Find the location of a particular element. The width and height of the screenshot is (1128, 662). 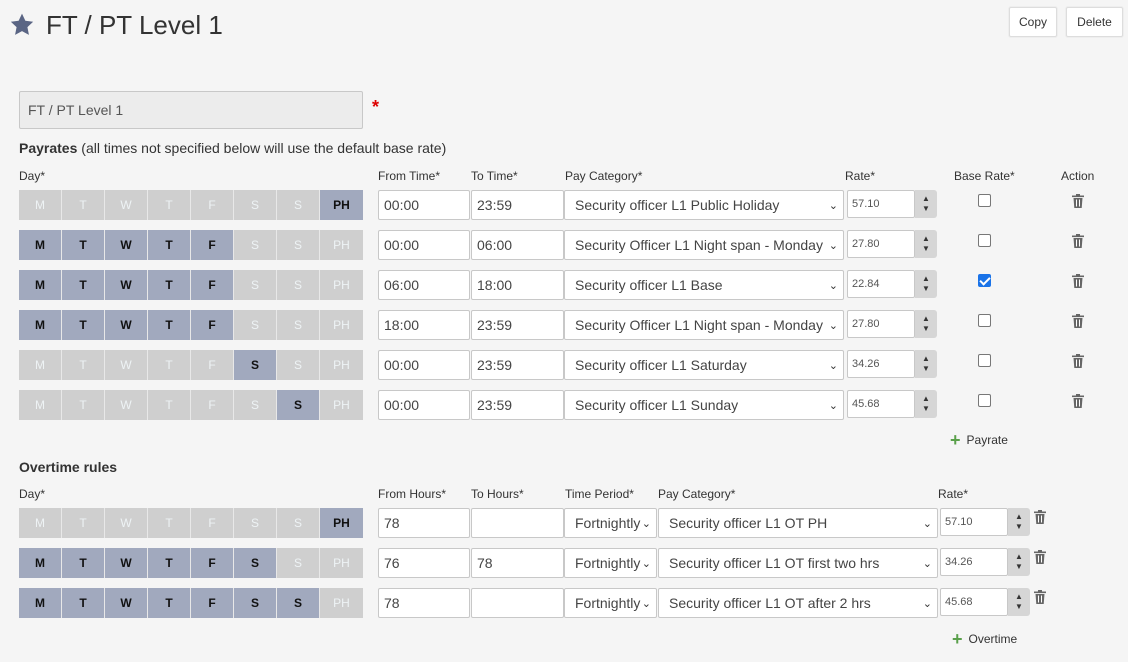

pay-category-select: Security officer L1 OT after 2 hrs ⌄ is located at coordinates (798, 603).